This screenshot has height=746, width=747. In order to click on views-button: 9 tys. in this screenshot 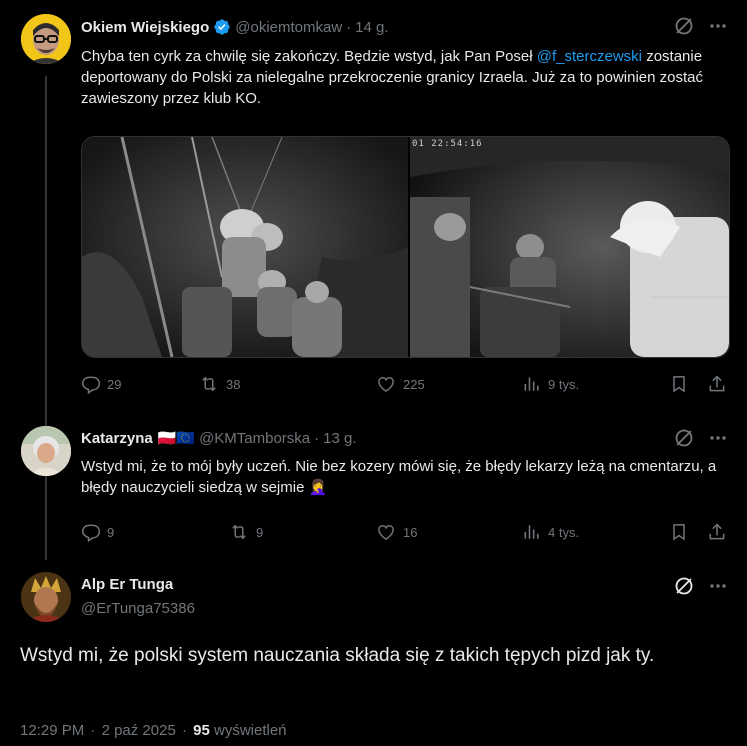, I will do `click(550, 384)`.